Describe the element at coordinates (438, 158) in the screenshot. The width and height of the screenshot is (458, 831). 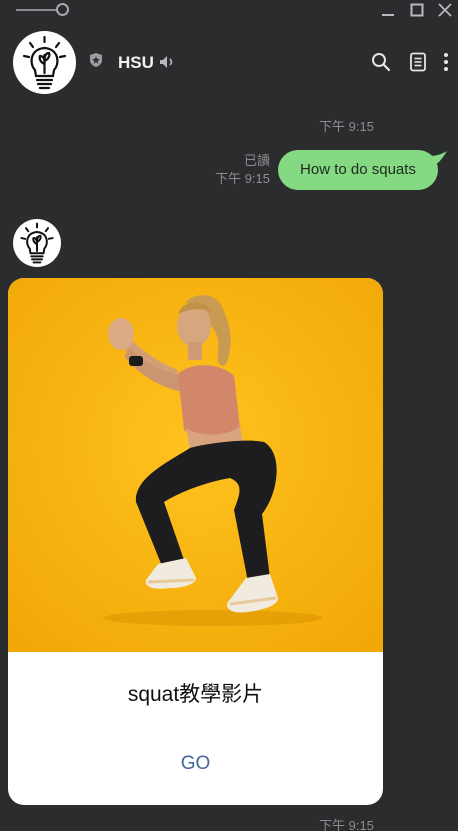
I see `bubble-tail` at that location.